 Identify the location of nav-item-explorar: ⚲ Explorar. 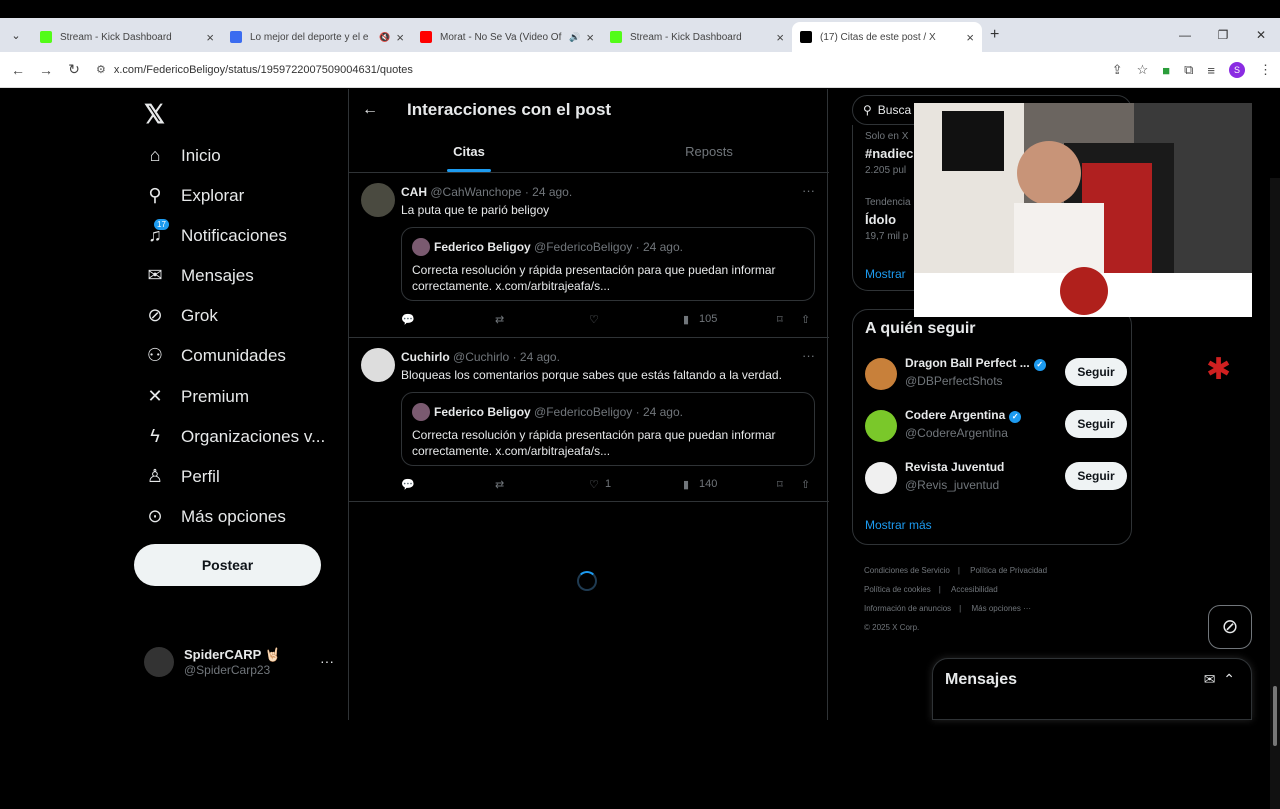
(194, 195).